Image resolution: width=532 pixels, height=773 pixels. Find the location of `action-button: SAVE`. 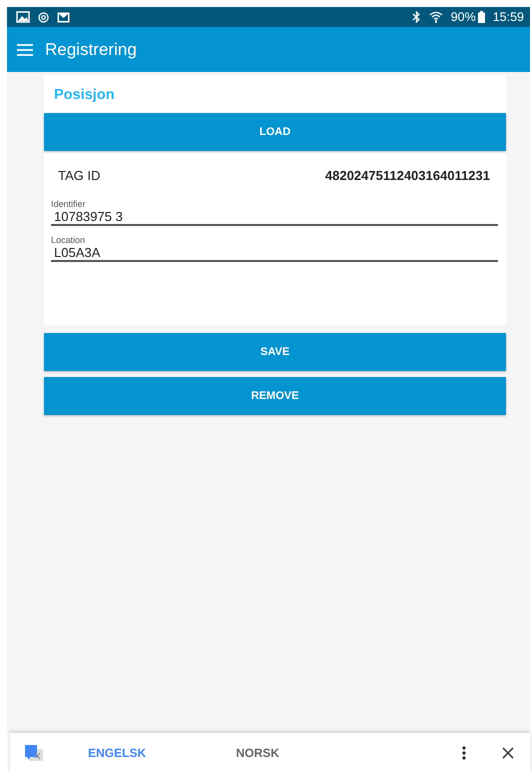

action-button: SAVE is located at coordinates (275, 352).